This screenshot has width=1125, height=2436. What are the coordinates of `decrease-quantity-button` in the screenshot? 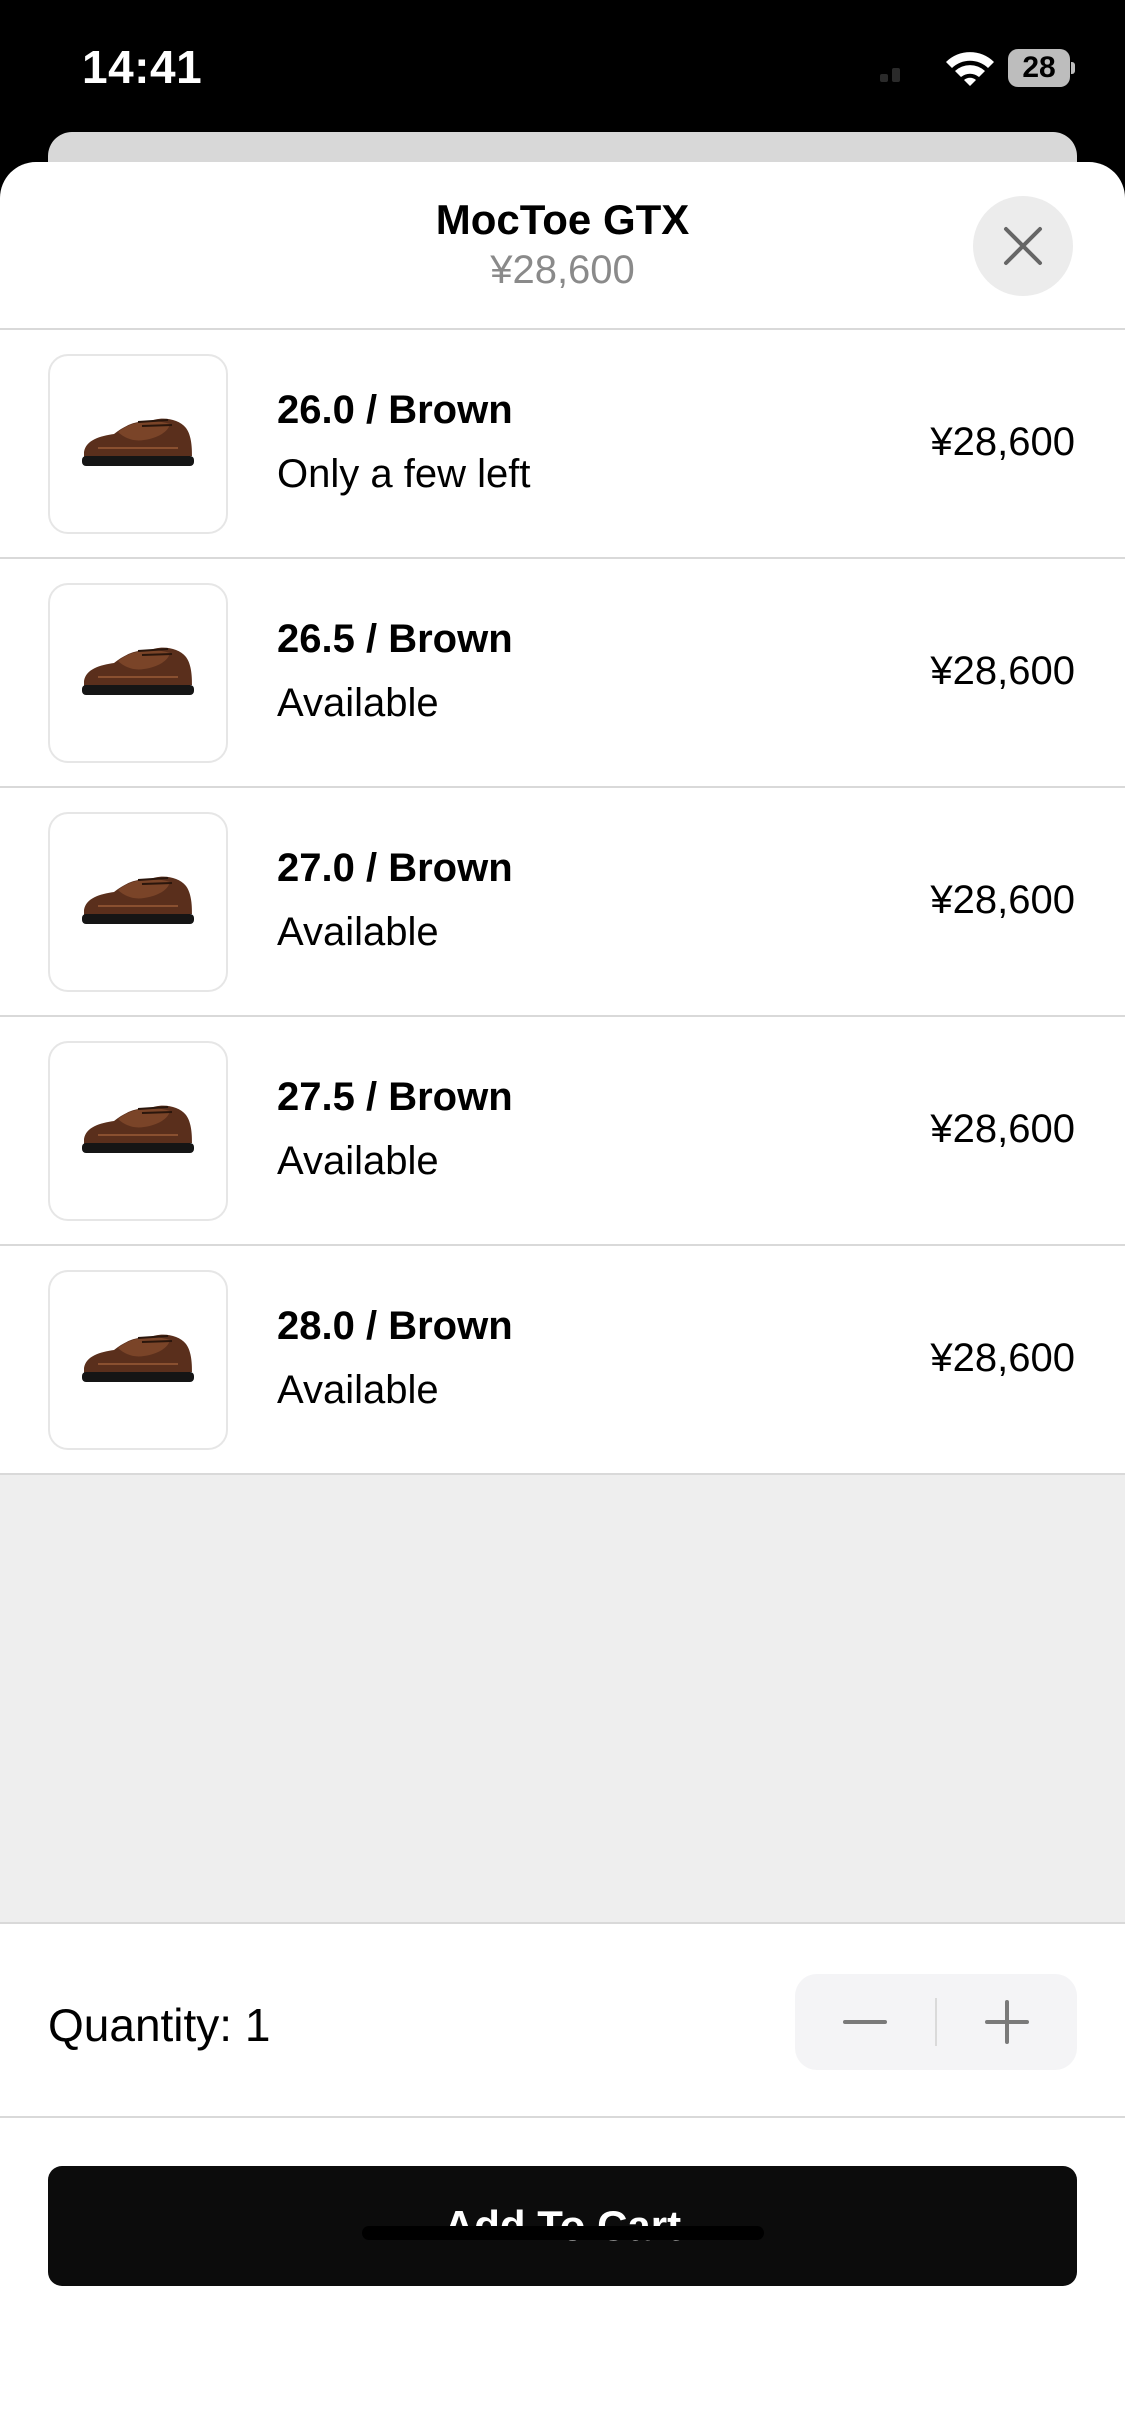 It's located at (865, 2022).